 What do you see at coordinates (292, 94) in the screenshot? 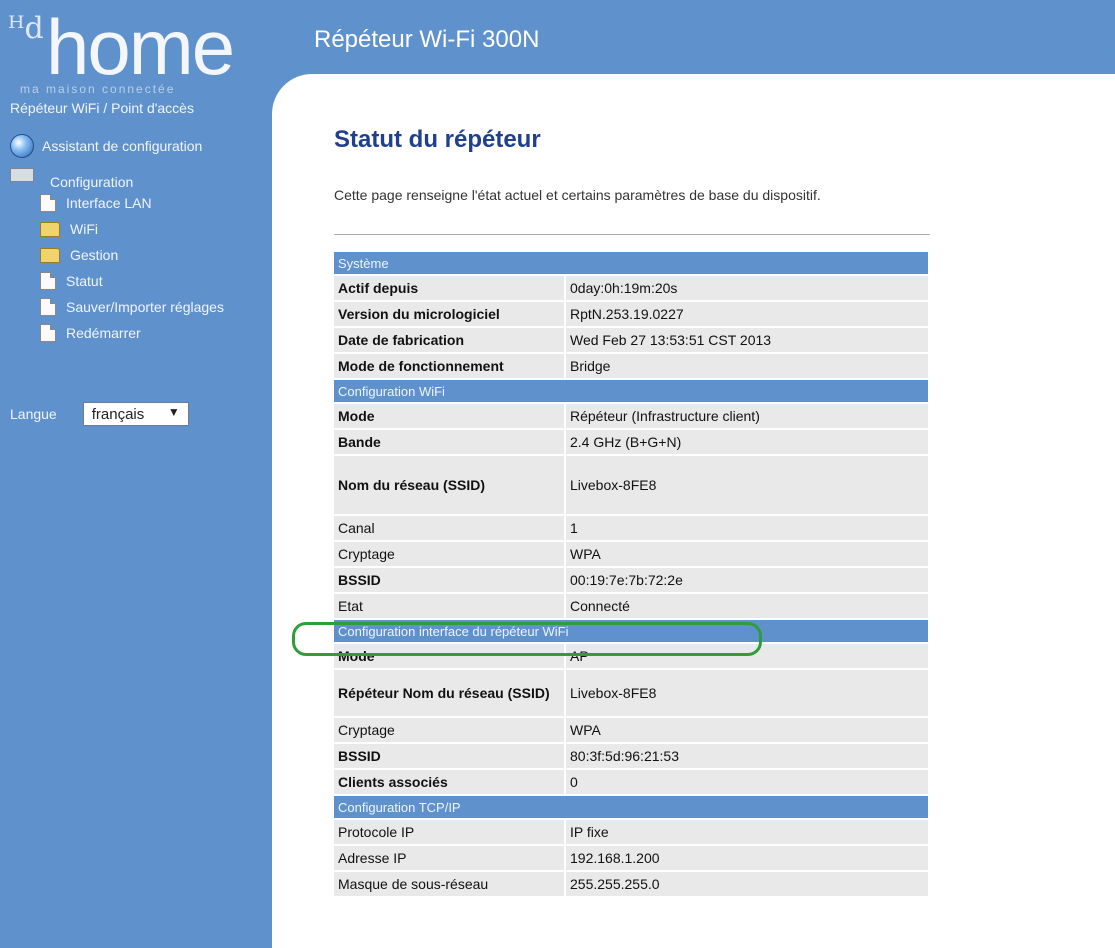
I see `header-corner` at bounding box center [292, 94].